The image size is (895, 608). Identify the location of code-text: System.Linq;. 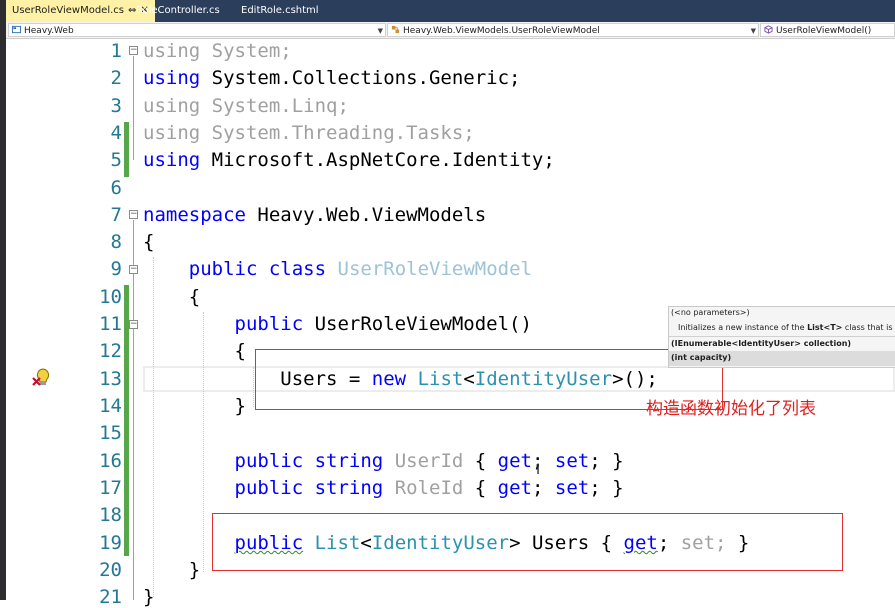
(274, 106).